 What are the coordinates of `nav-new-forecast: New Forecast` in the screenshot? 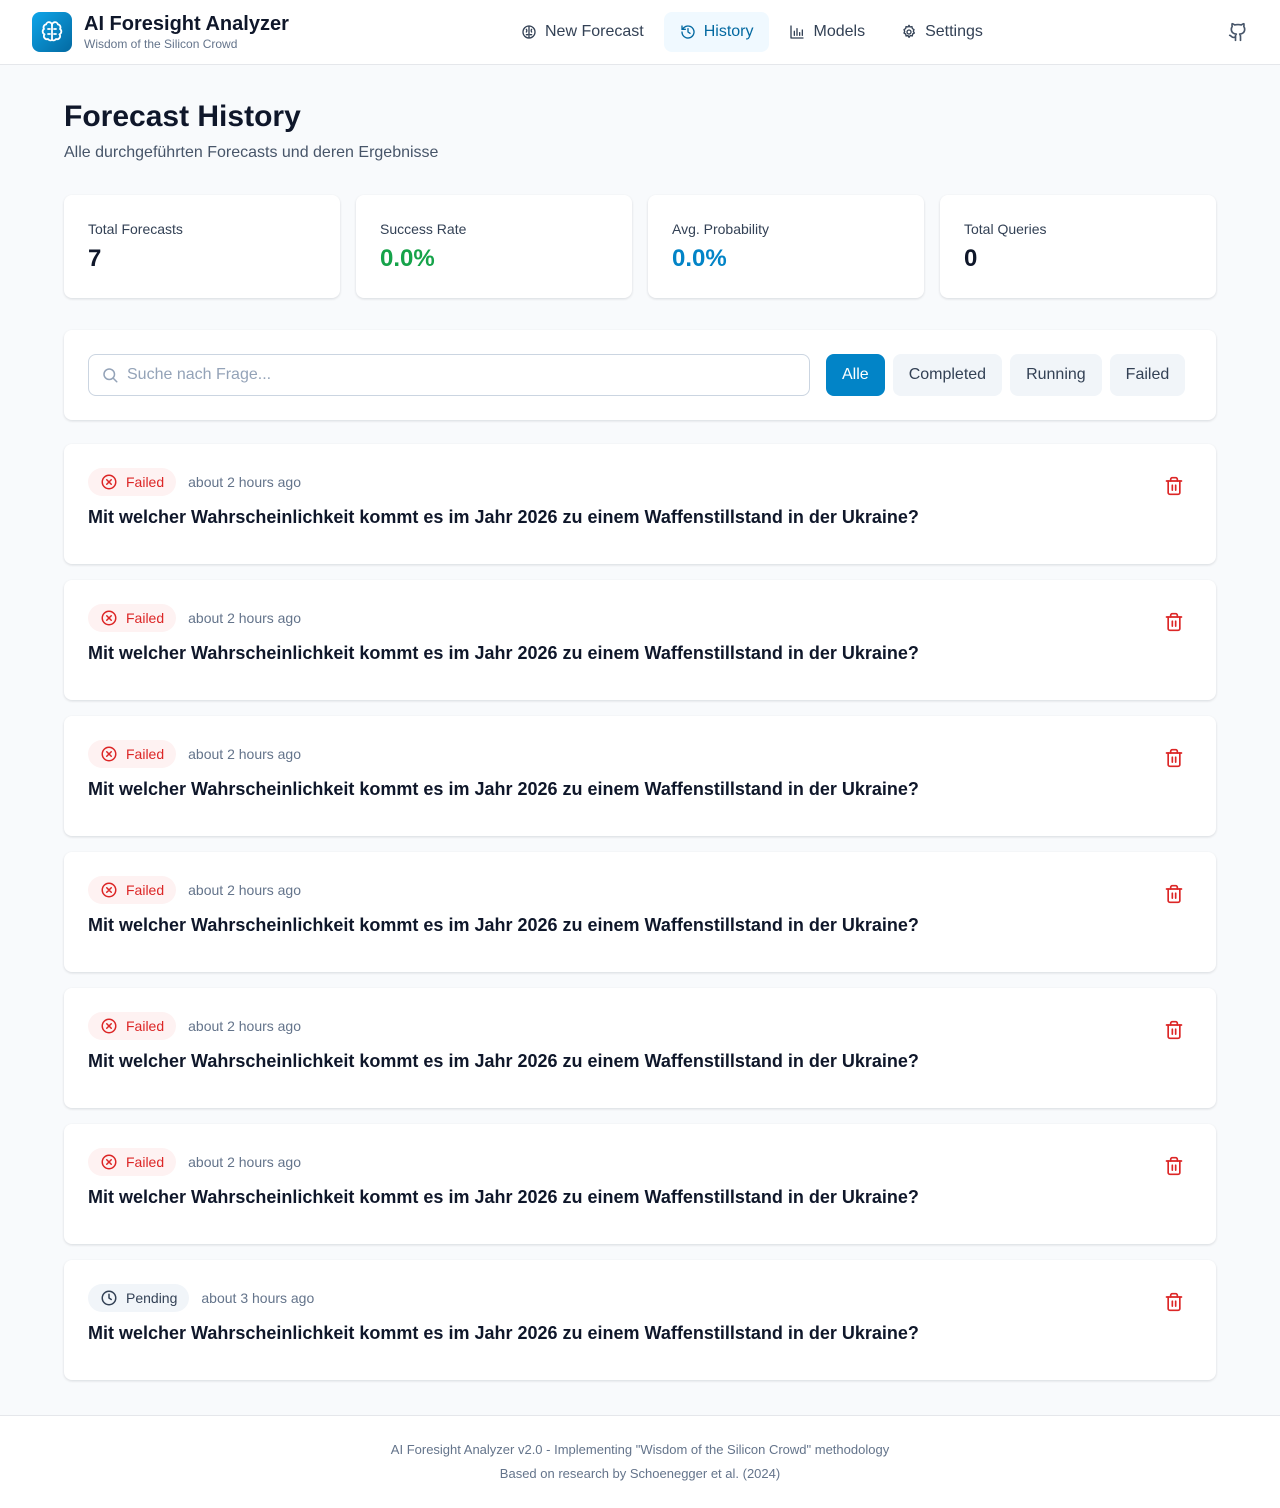 It's located at (582, 32).